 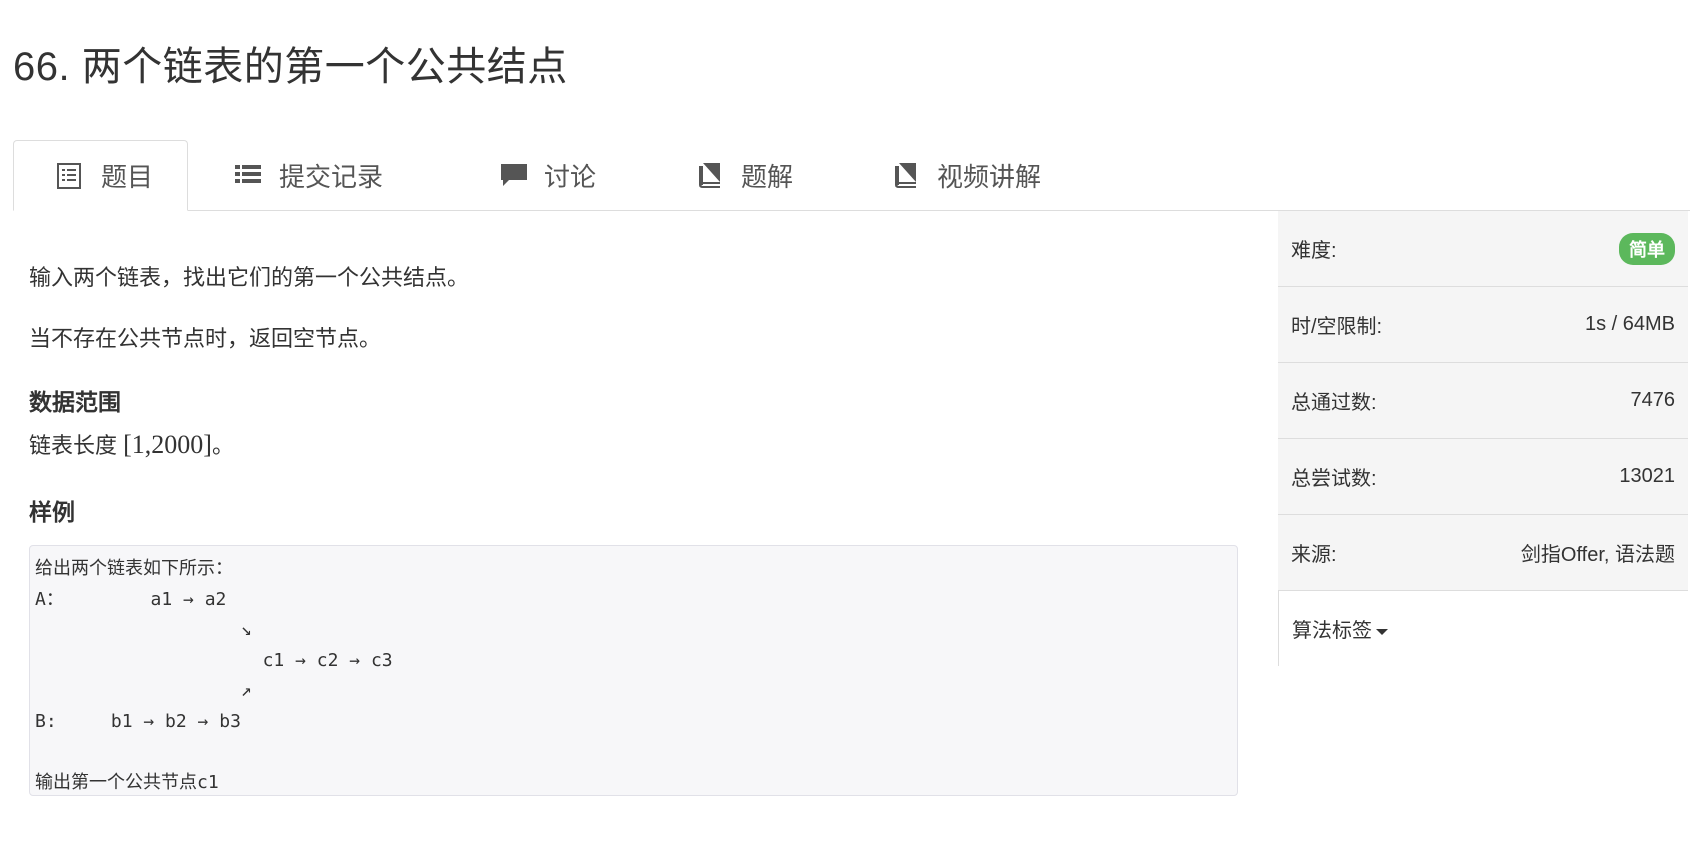 What do you see at coordinates (513, 175) in the screenshot?
I see `comment-icon` at bounding box center [513, 175].